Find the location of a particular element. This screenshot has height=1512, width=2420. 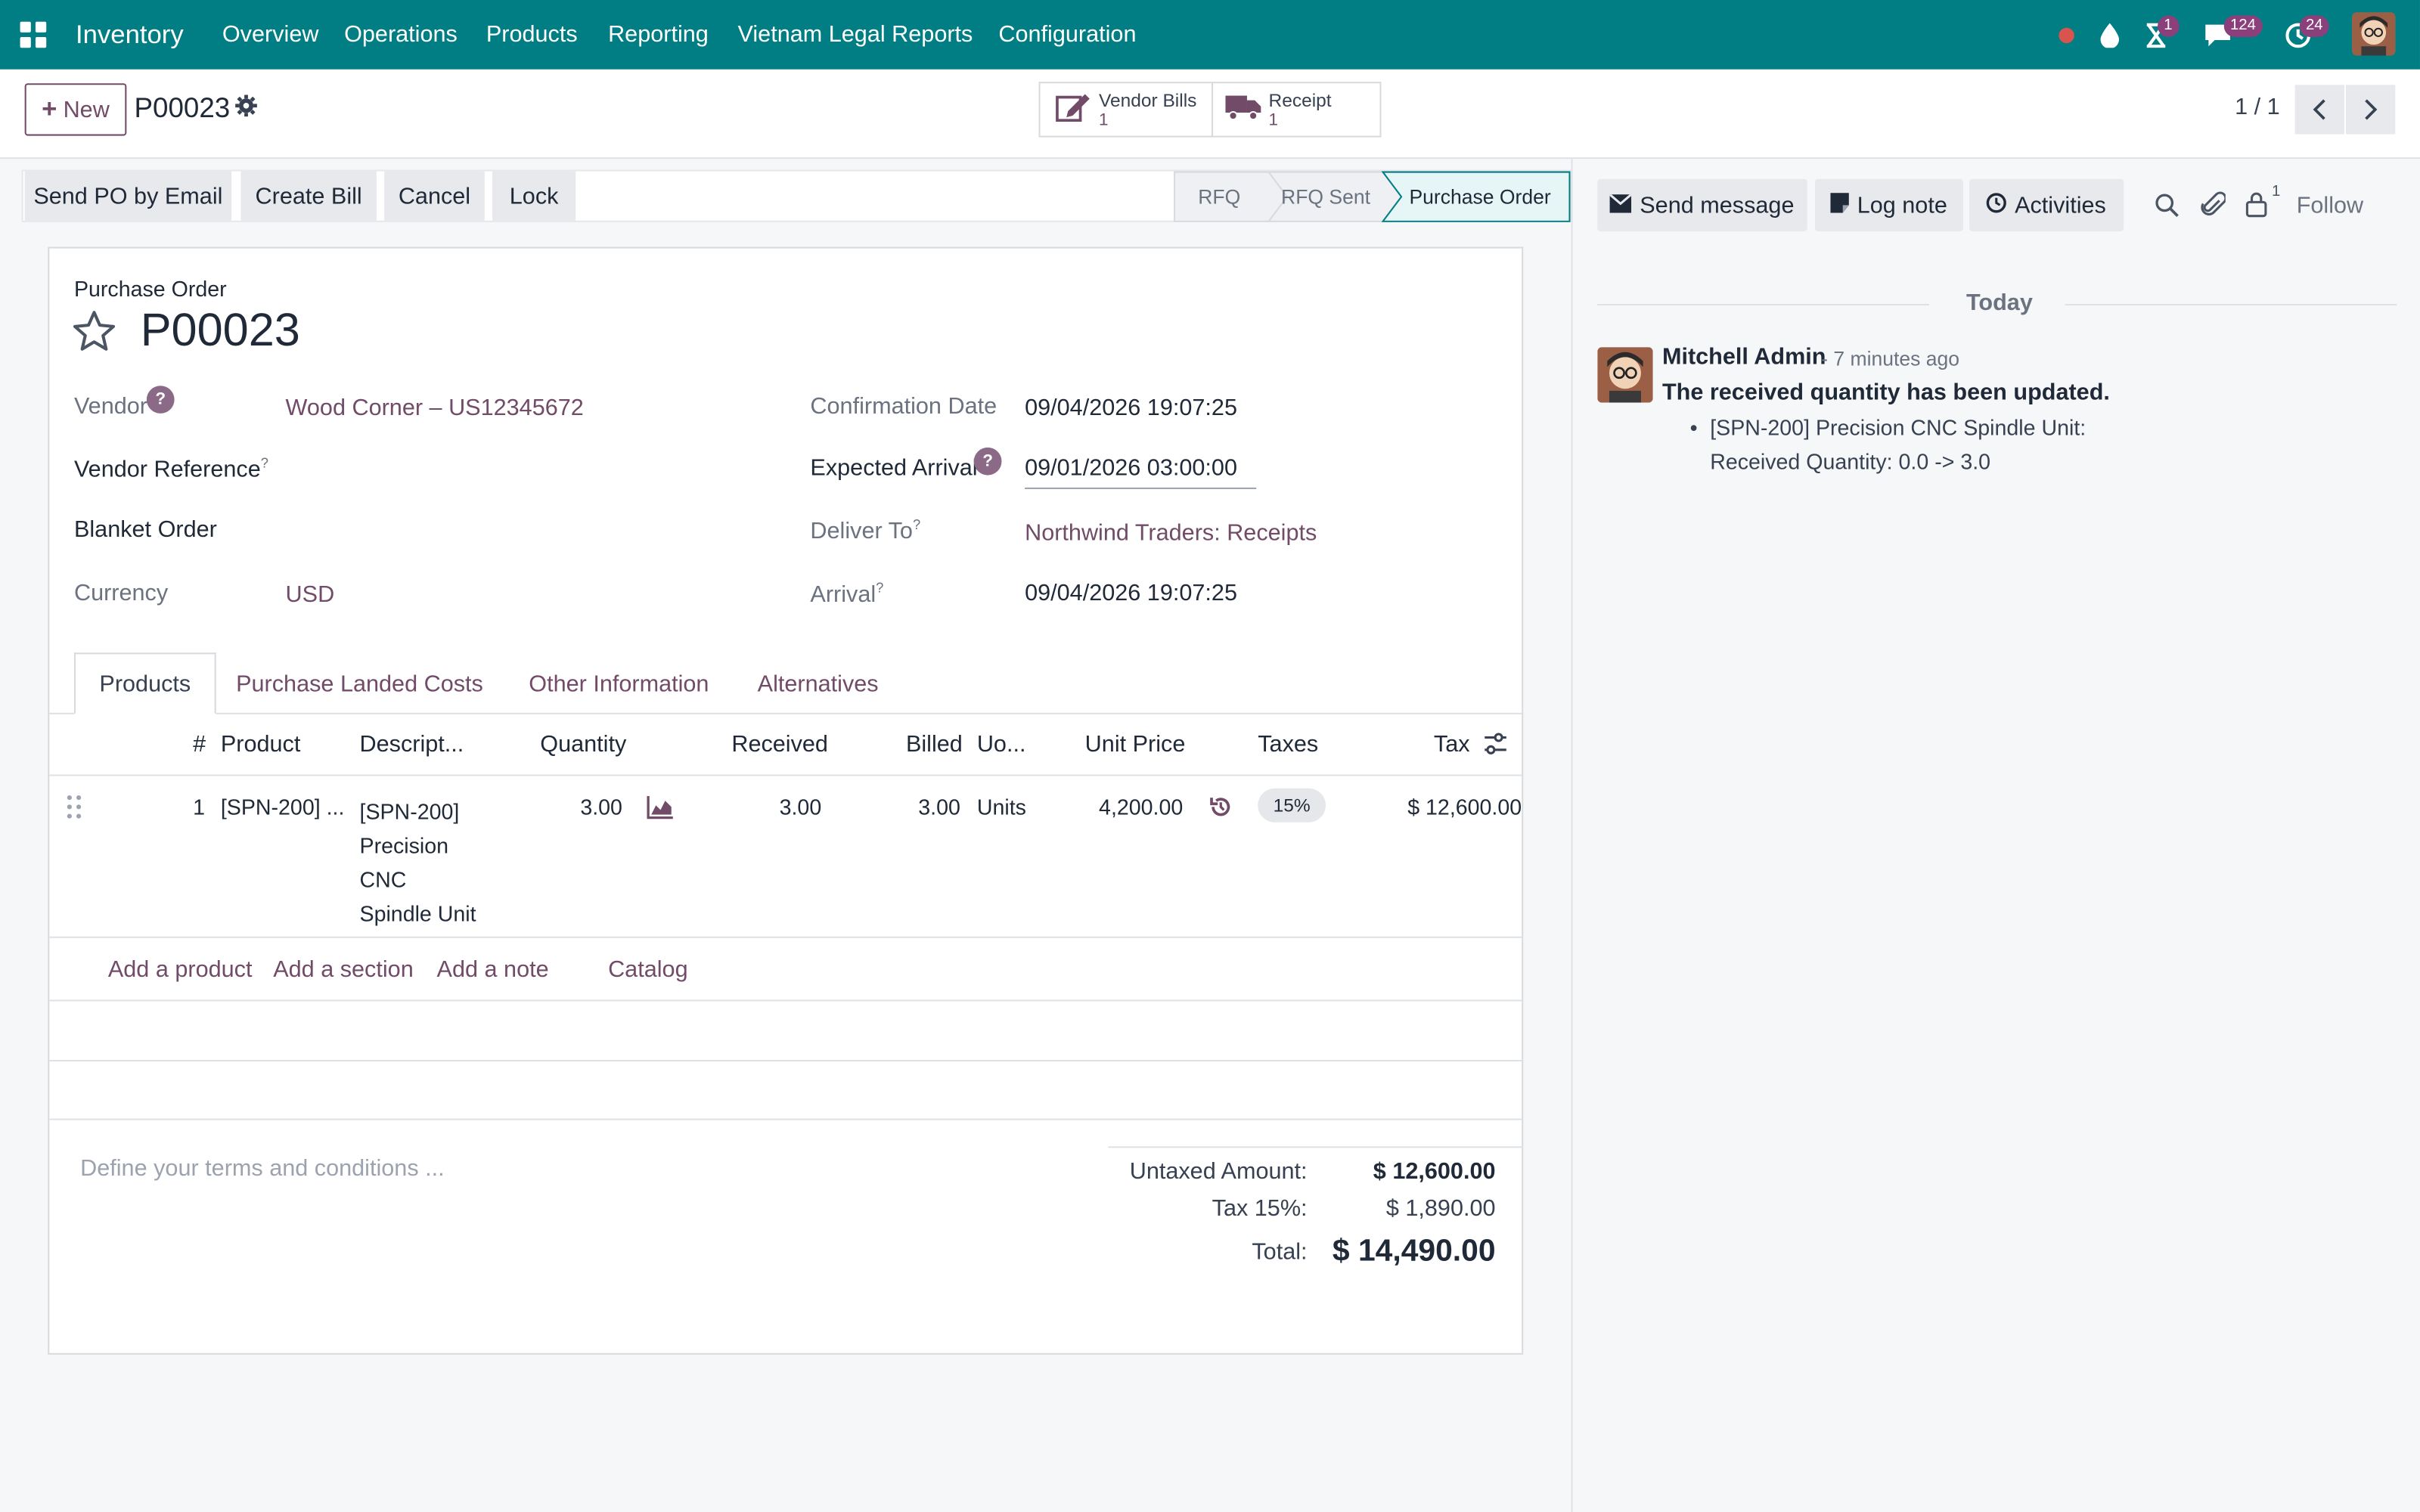

receipt-smart-button: Receipt 1 is located at coordinates (1297, 110).